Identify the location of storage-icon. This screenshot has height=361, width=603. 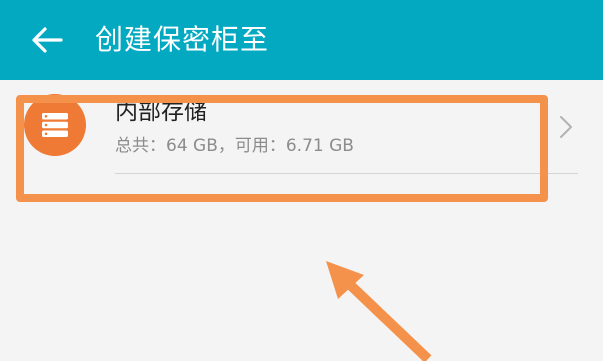
(55, 125).